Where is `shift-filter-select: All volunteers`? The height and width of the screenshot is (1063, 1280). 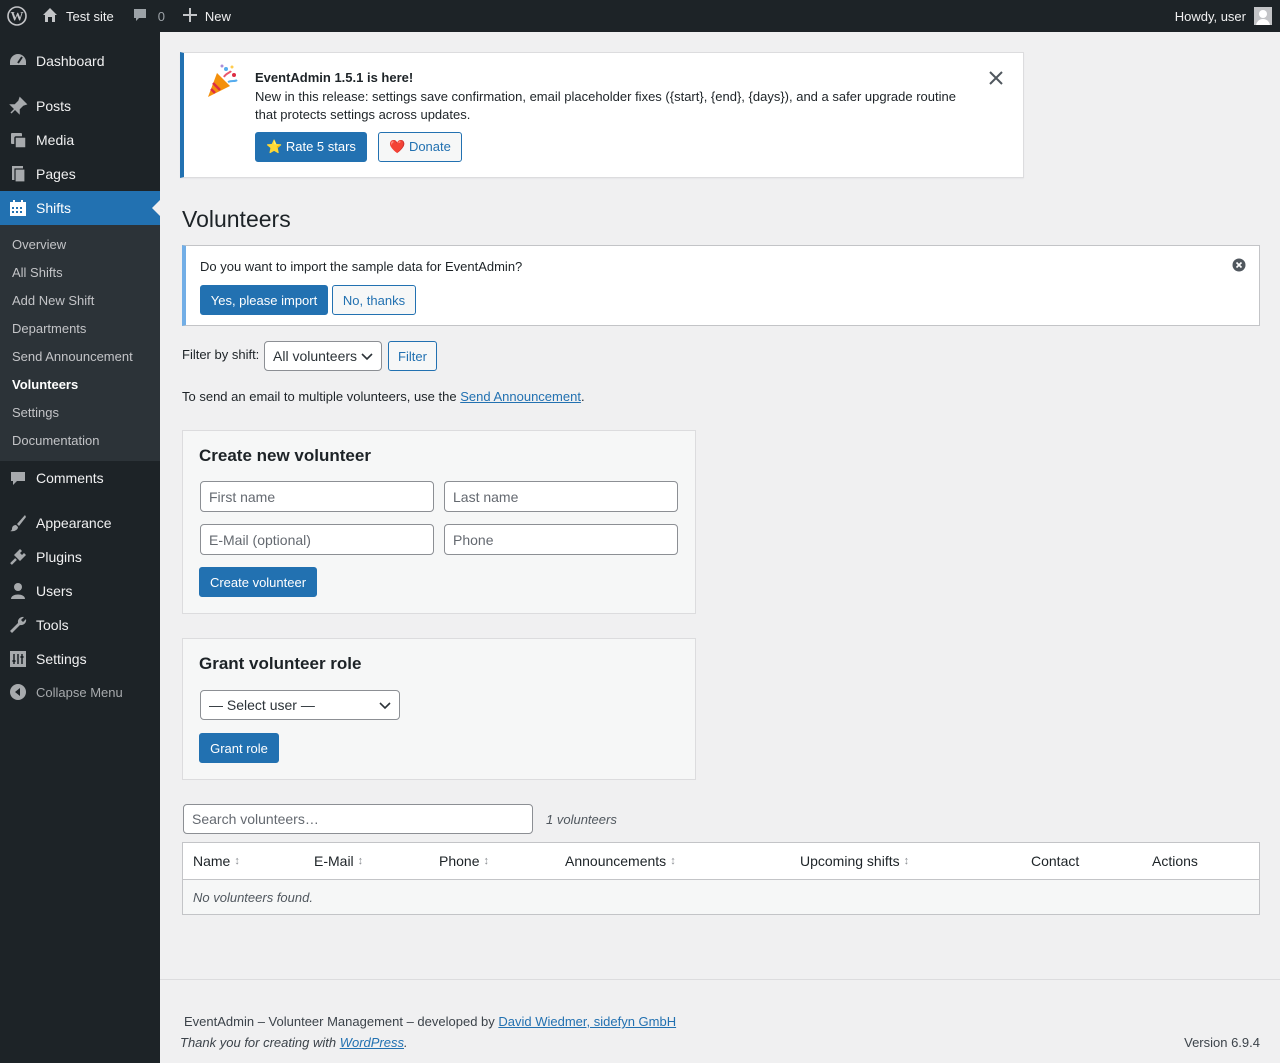
shift-filter-select: All volunteers is located at coordinates (323, 356).